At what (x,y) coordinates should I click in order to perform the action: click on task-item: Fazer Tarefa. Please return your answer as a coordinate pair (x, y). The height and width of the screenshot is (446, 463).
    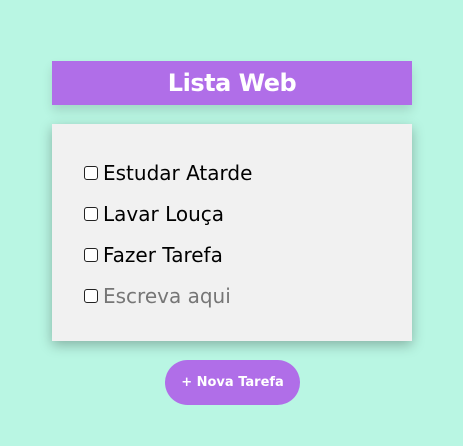
    Looking at the image, I should click on (153, 255).